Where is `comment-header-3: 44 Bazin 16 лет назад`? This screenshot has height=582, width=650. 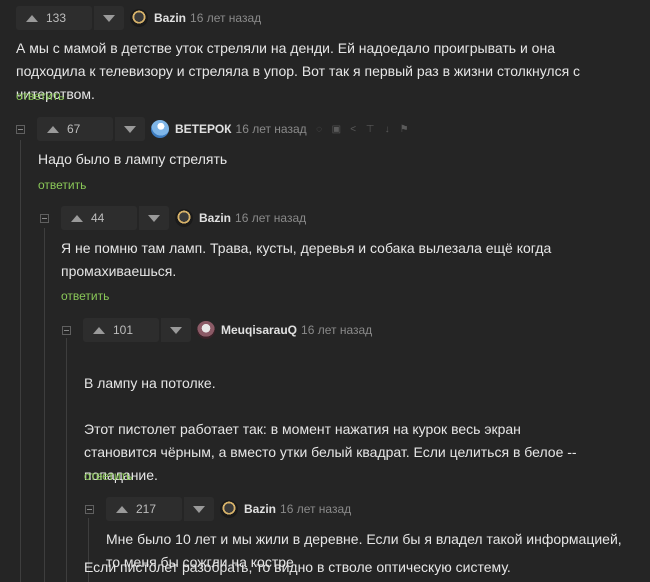 comment-header-3: 44 Bazin 16 лет назад is located at coordinates (173, 218).